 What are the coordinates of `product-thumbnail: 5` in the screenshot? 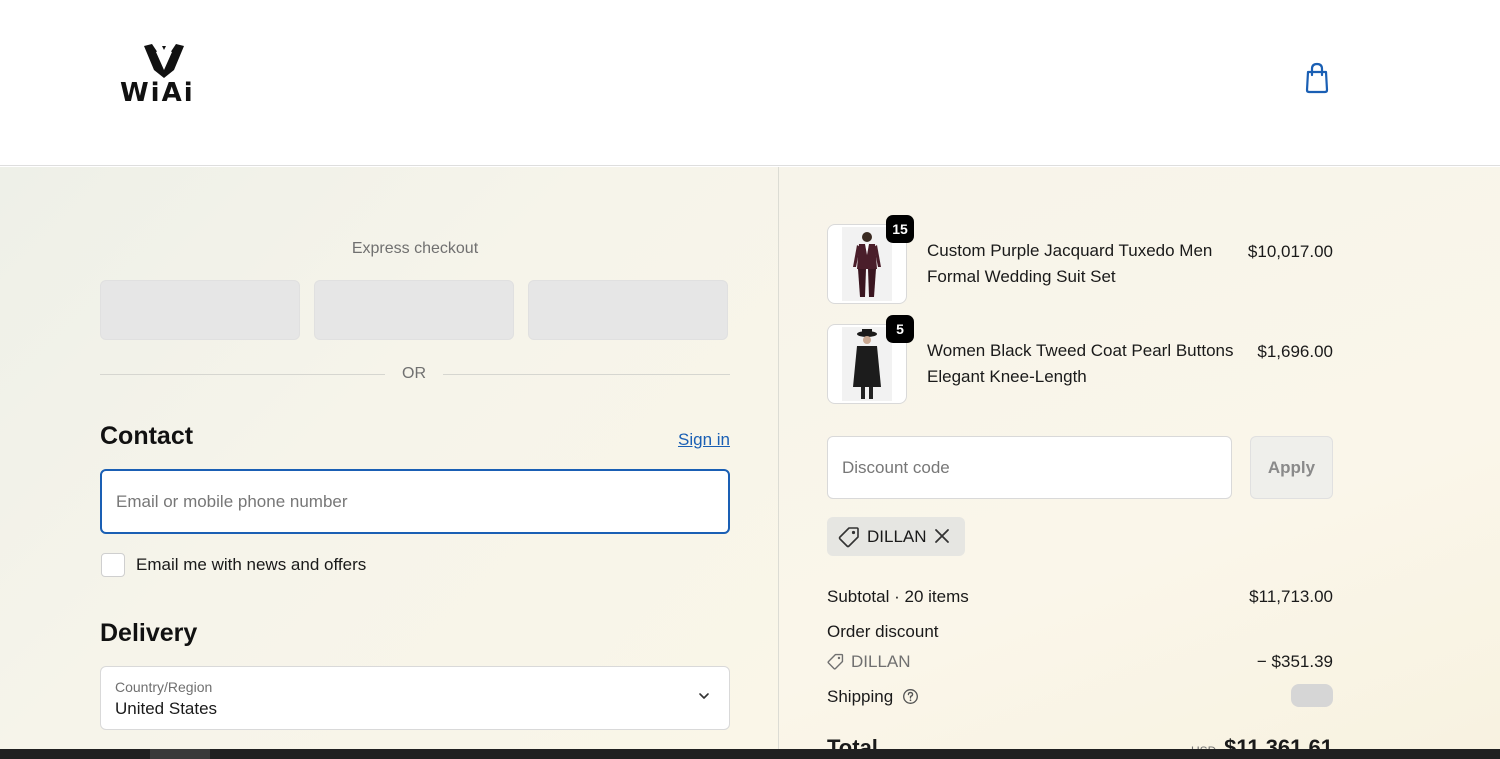 It's located at (870, 359).